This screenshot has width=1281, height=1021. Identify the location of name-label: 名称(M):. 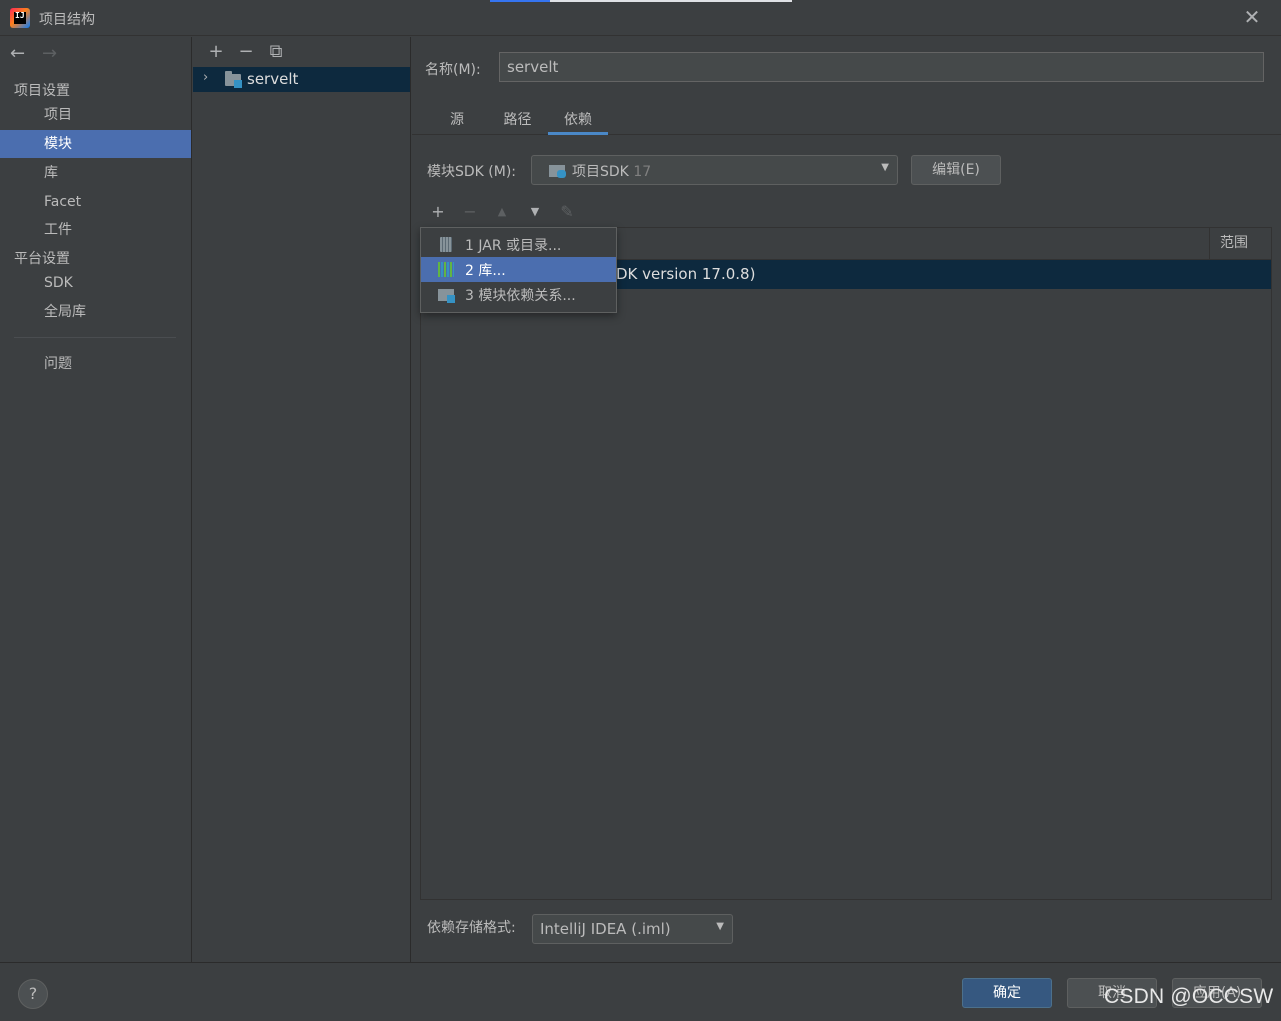
(453, 70).